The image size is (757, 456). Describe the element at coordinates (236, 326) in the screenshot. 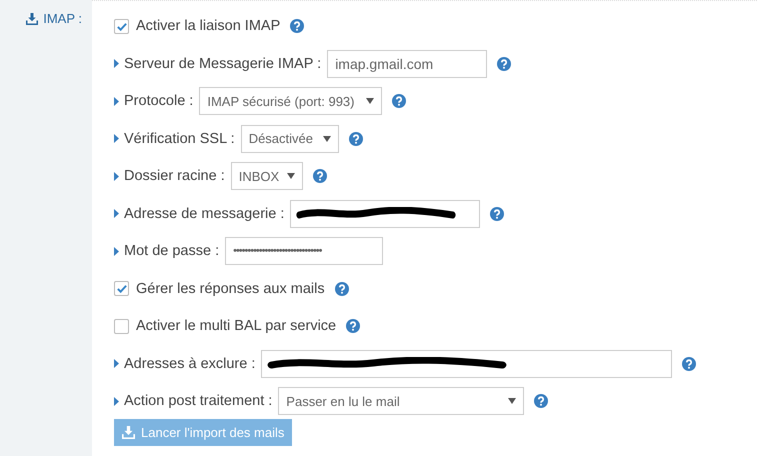

I see `checkbox-label: Activer le multi BAL par service` at that location.